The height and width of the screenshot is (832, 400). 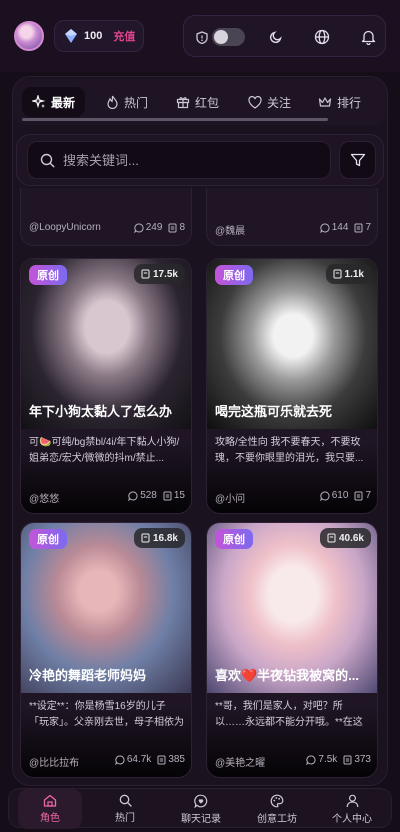 I want to click on card-footer: @悠悠 528 15, so click(x=107, y=497).